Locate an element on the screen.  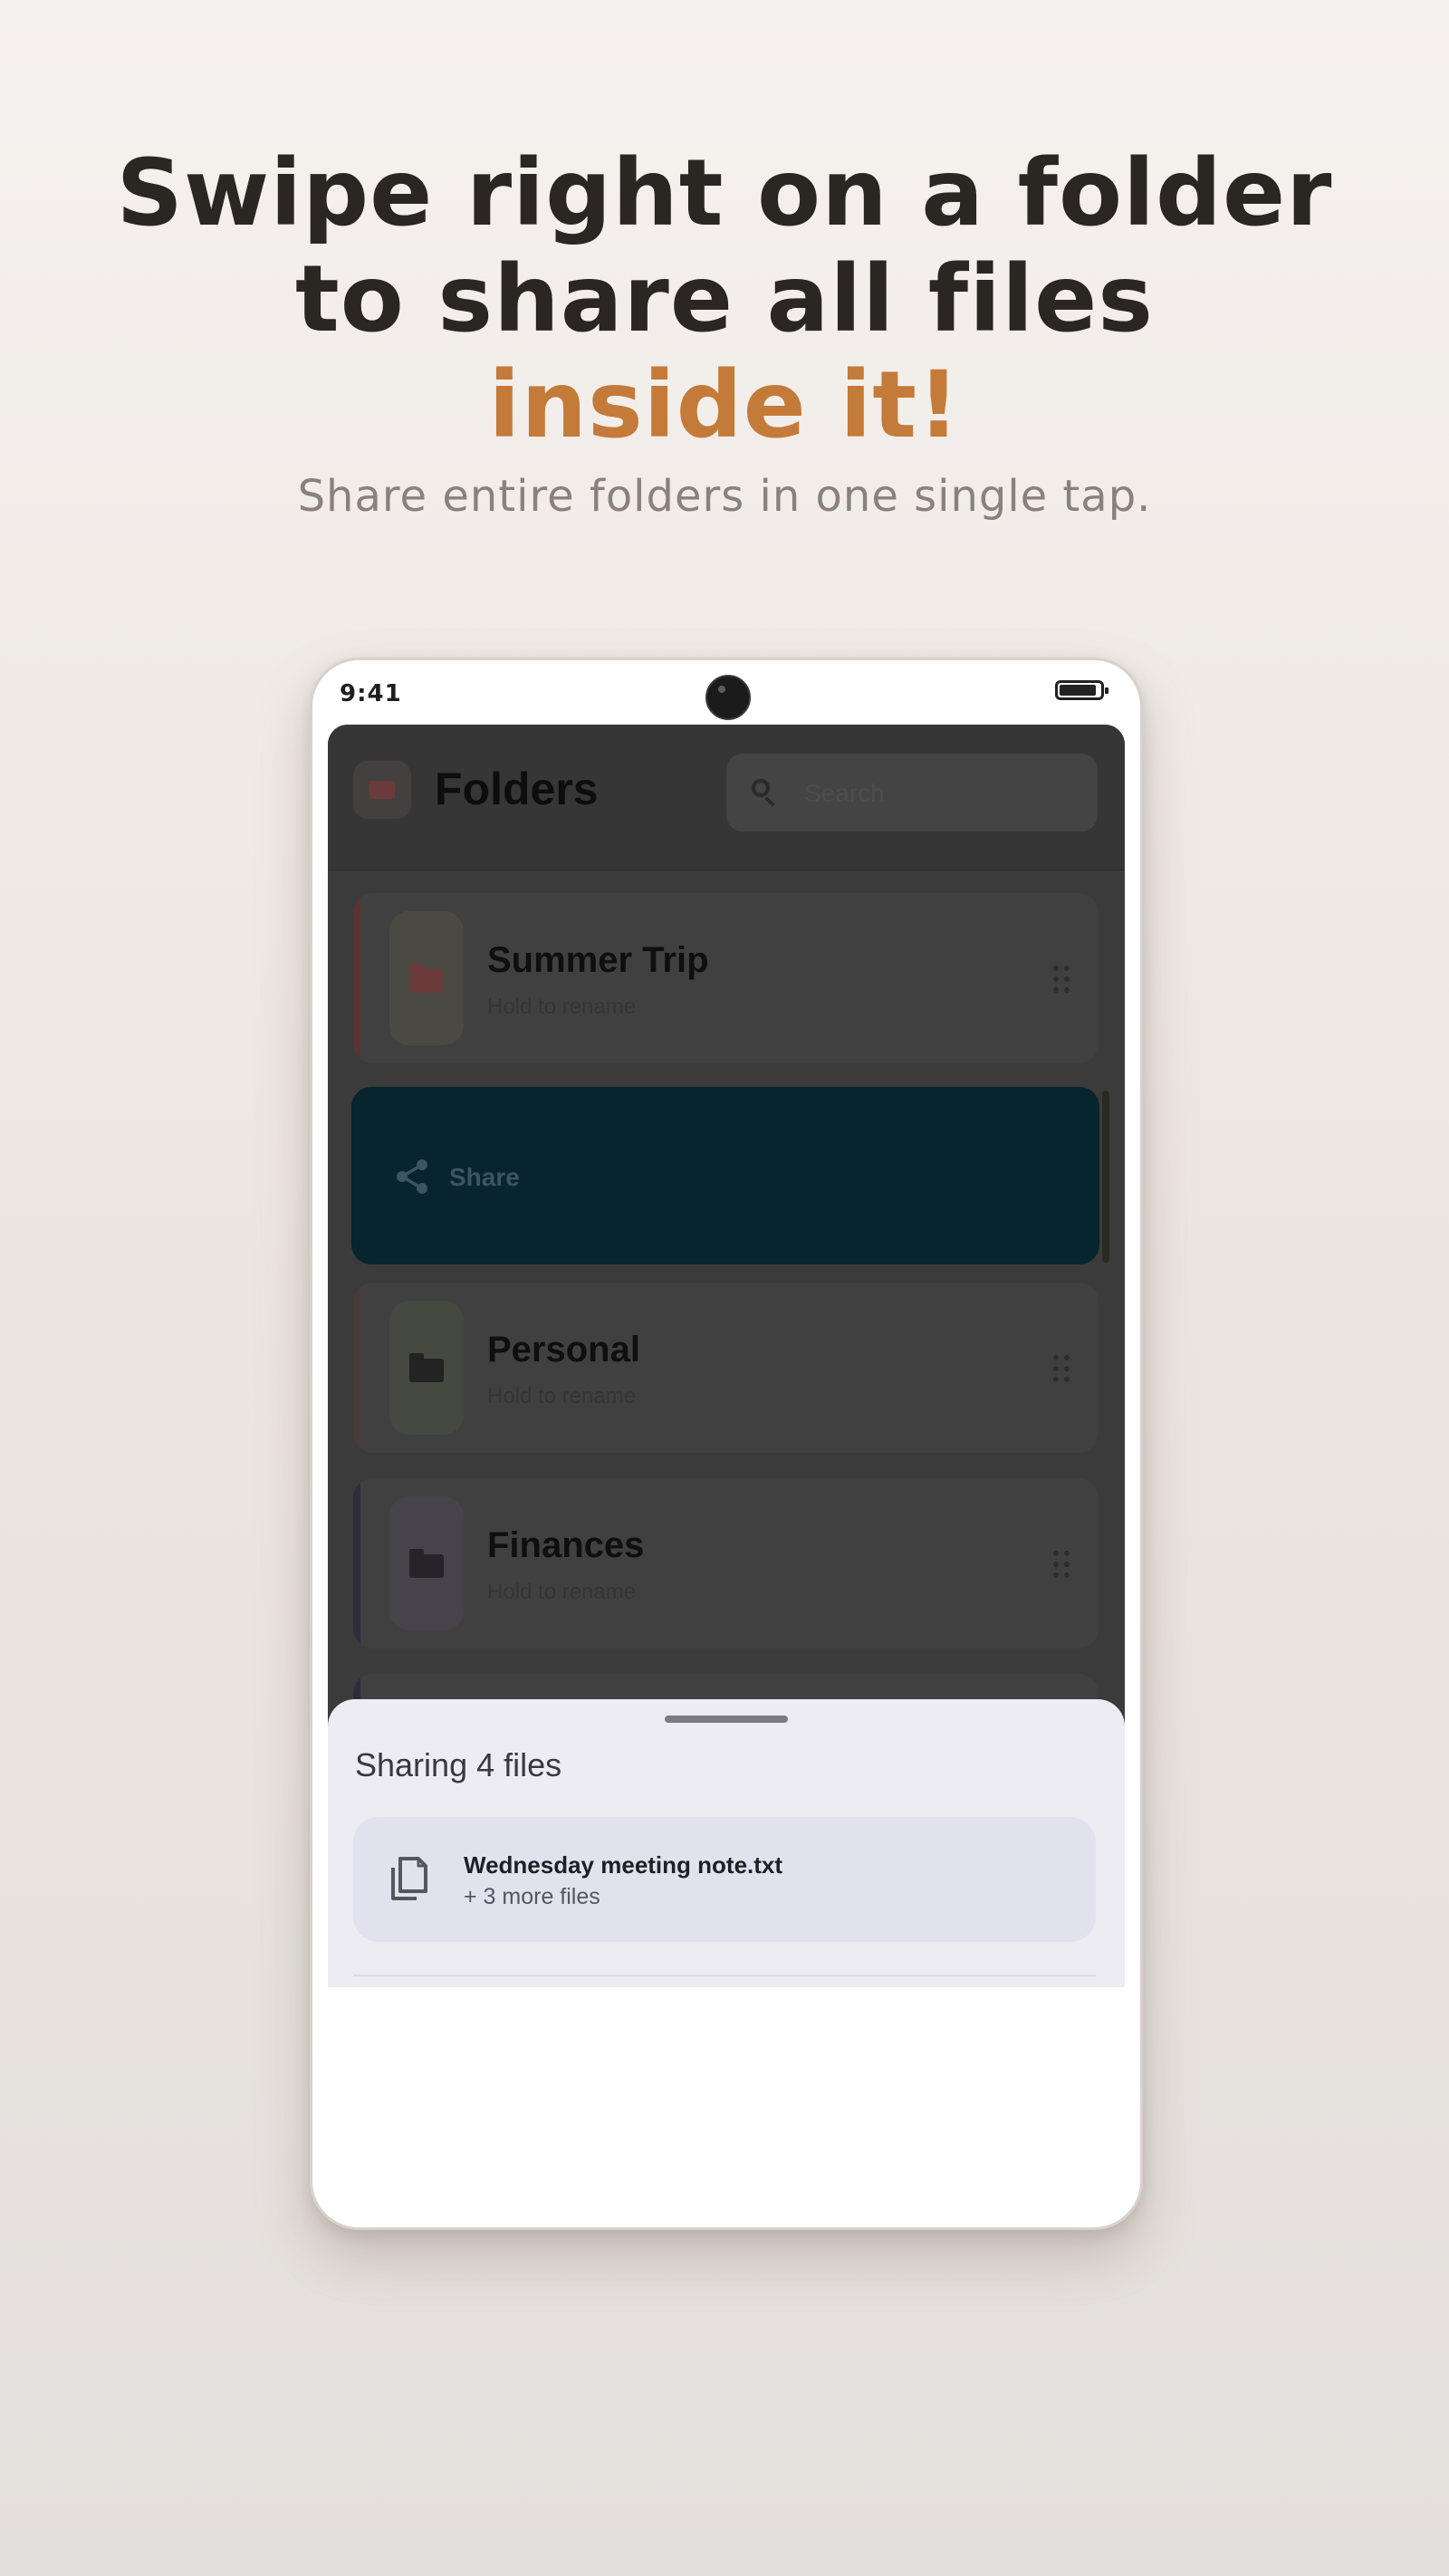
folder-card-summer-trip: Summer Trip Hold to rename is located at coordinates (726, 978).